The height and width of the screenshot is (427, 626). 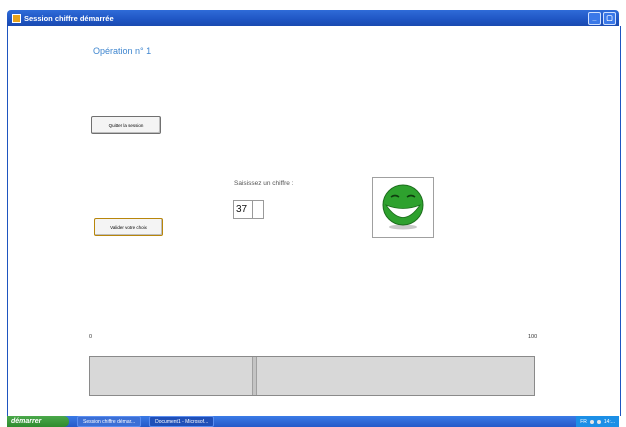 What do you see at coordinates (128, 227) in the screenshot?
I see `validate-choice-button: Valider votre choix` at bounding box center [128, 227].